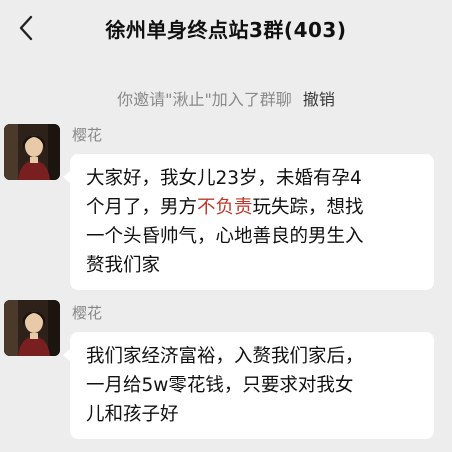 The width and height of the screenshot is (452, 452). I want to click on message-line-part: 玩失踪，想找, so click(308, 207).